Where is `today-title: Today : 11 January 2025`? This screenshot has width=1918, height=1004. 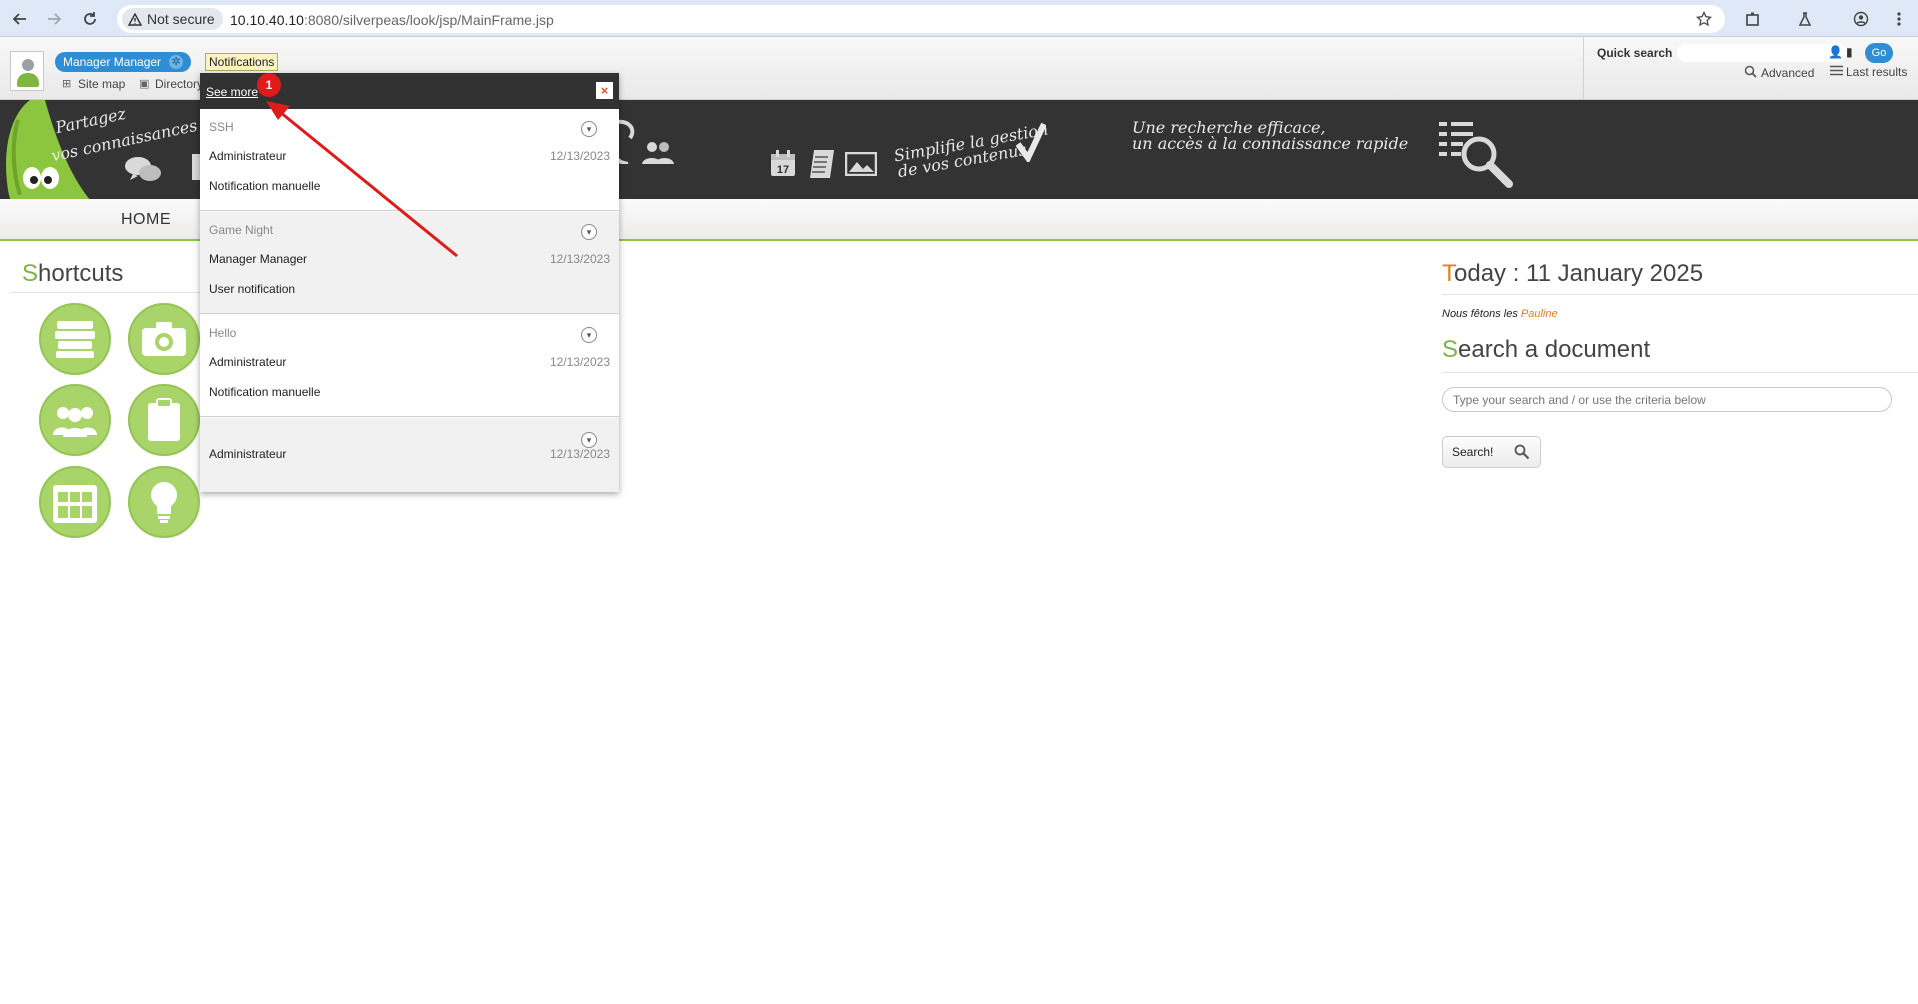 today-title: Today : 11 January 2025 is located at coordinates (1572, 274).